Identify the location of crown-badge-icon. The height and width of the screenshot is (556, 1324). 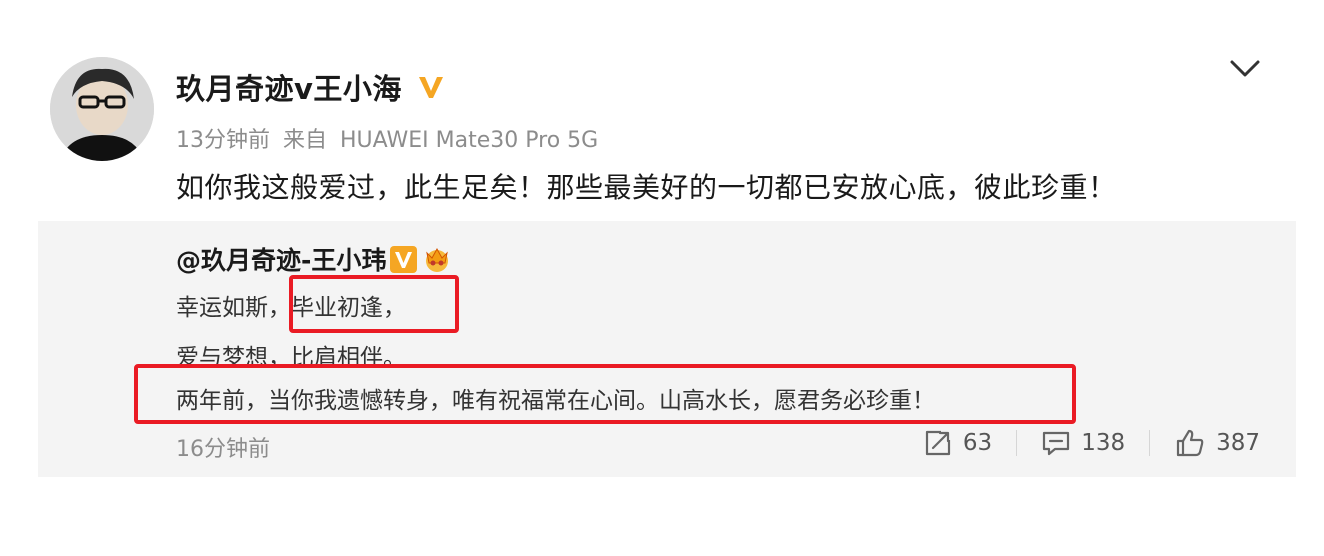
(437, 259).